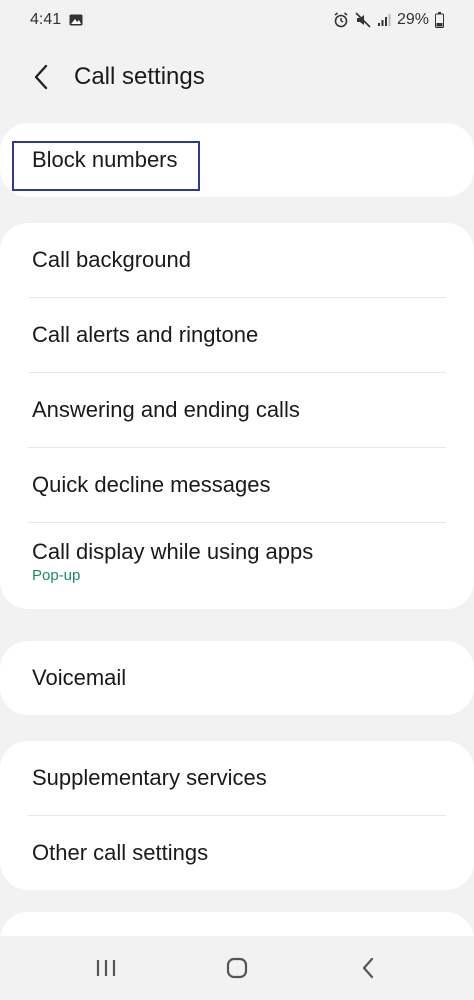 This screenshot has height=1000, width=474. Describe the element at coordinates (237, 260) in the screenshot. I see `row-call-background: Call background` at that location.